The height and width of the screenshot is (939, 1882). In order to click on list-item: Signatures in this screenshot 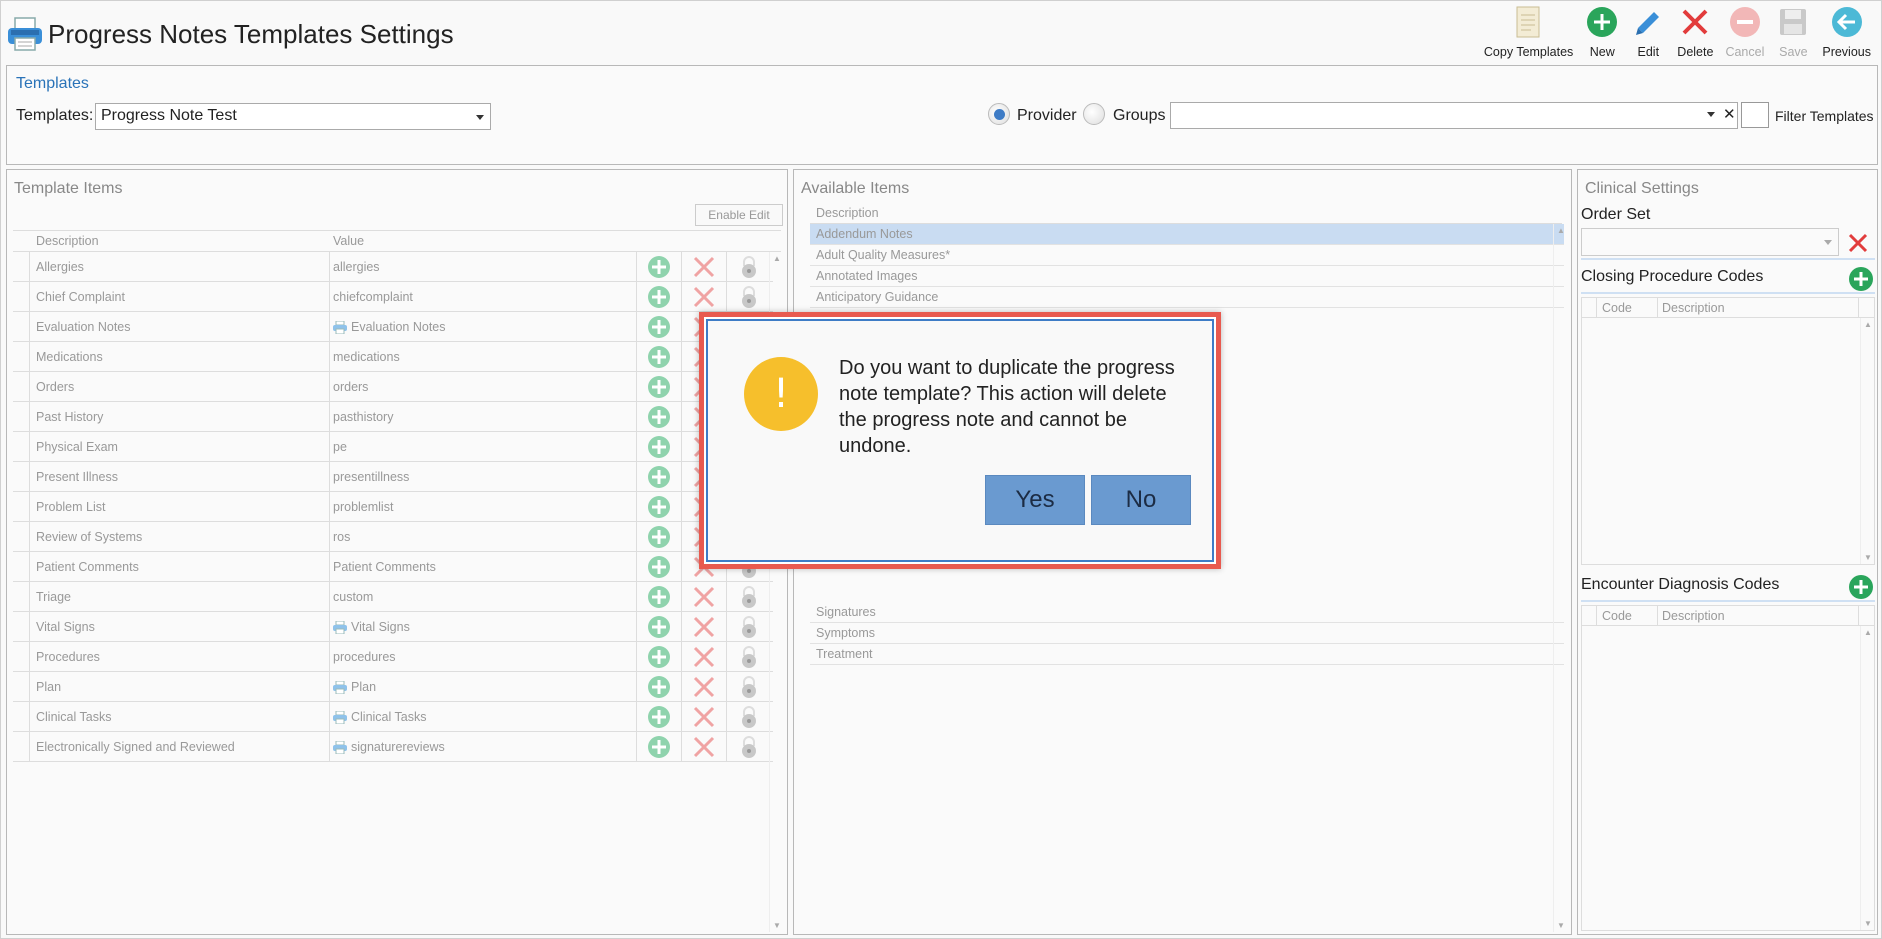, I will do `click(1187, 612)`.